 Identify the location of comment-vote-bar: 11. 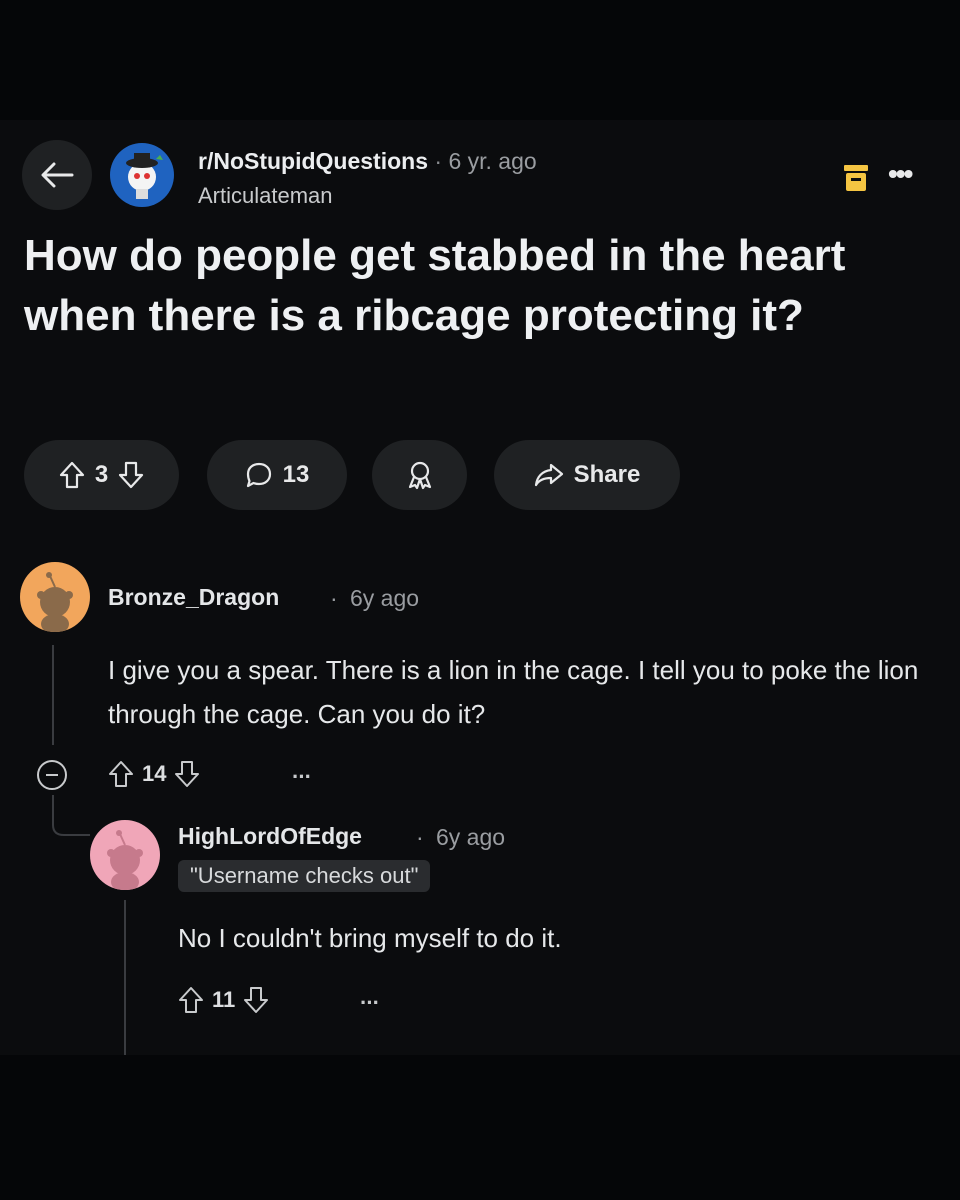
(223, 1000).